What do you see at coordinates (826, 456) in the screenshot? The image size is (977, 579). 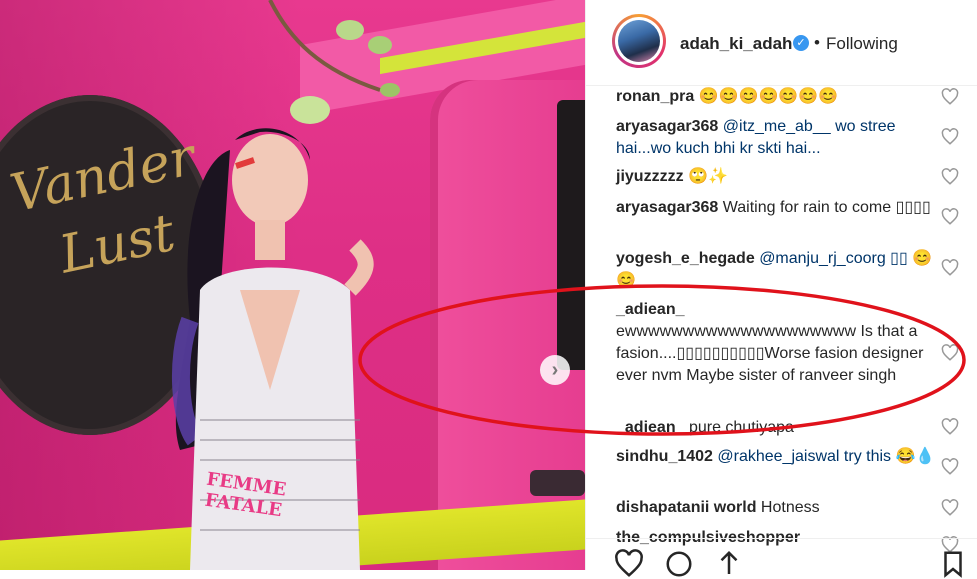 I see `comment-text: @rakhee_jaiswal try this 😂💧` at bounding box center [826, 456].